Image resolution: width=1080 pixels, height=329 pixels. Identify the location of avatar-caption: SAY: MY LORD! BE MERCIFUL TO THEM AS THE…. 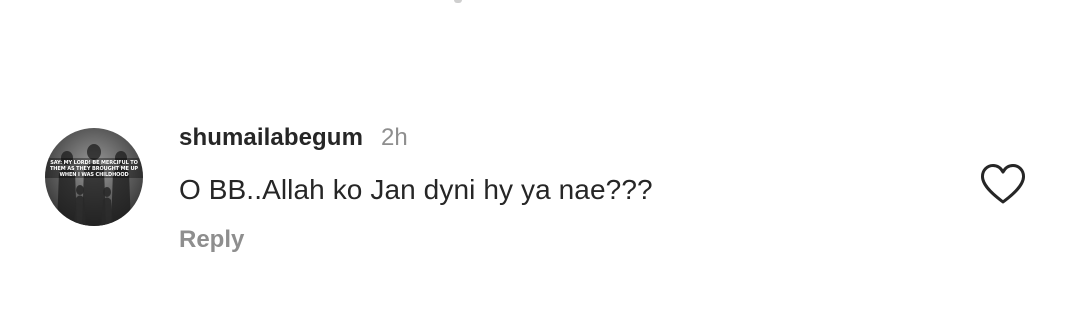
(94, 169).